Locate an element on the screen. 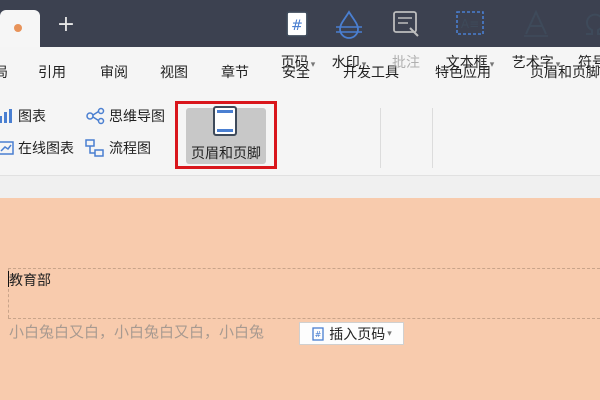 Image resolution: width=600 pixels, height=400 pixels. unsaved-dot-icon is located at coordinates (18, 28).